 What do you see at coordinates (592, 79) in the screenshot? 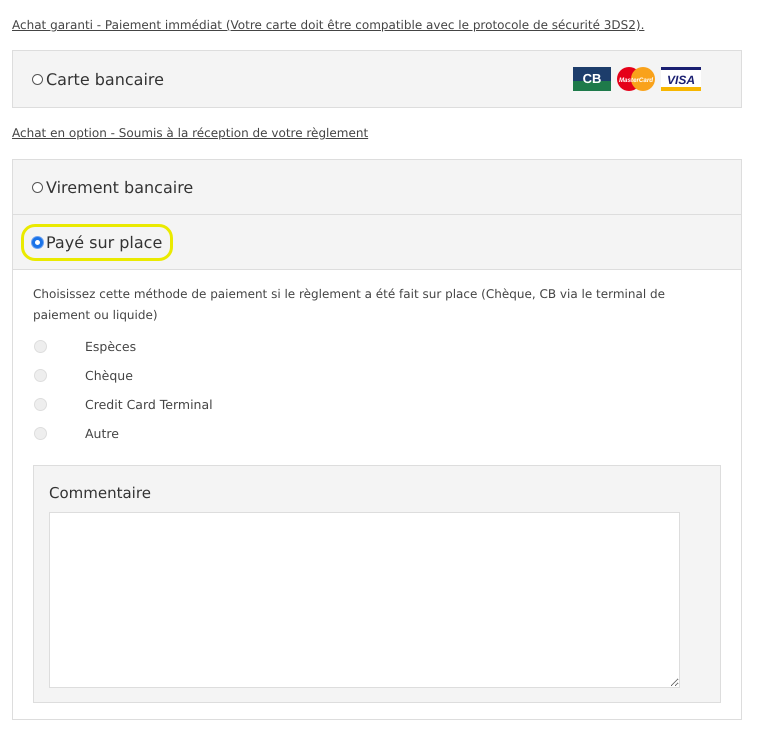
I see `card-logo-icon: CB` at bounding box center [592, 79].